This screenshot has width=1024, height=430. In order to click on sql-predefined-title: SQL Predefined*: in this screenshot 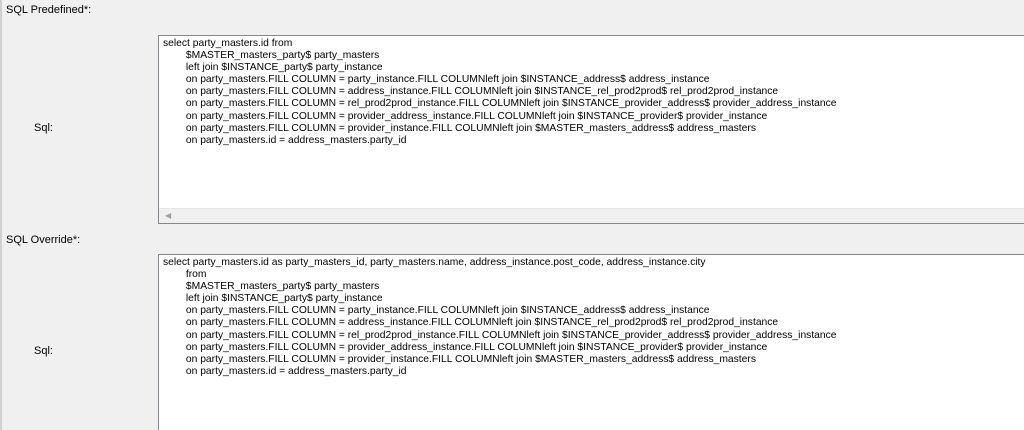, I will do `click(49, 10)`.